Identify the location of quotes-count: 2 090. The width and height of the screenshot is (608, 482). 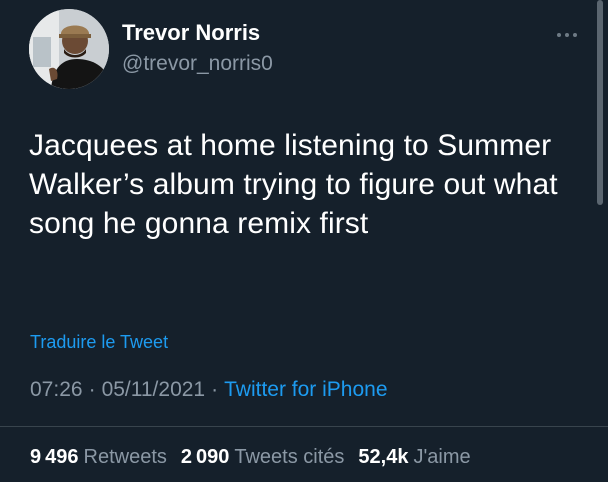
(205, 457).